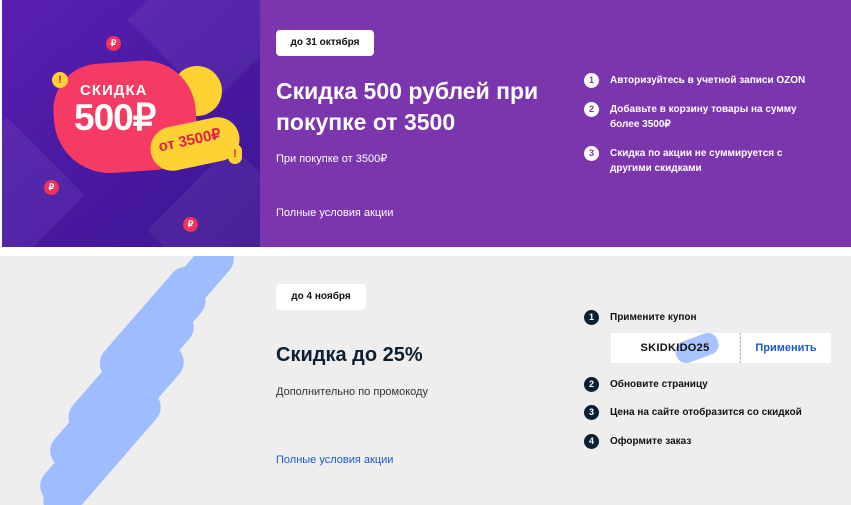 The width and height of the screenshot is (851, 505). I want to click on coupon-code-field: SKIDKIDO25, so click(675, 348).